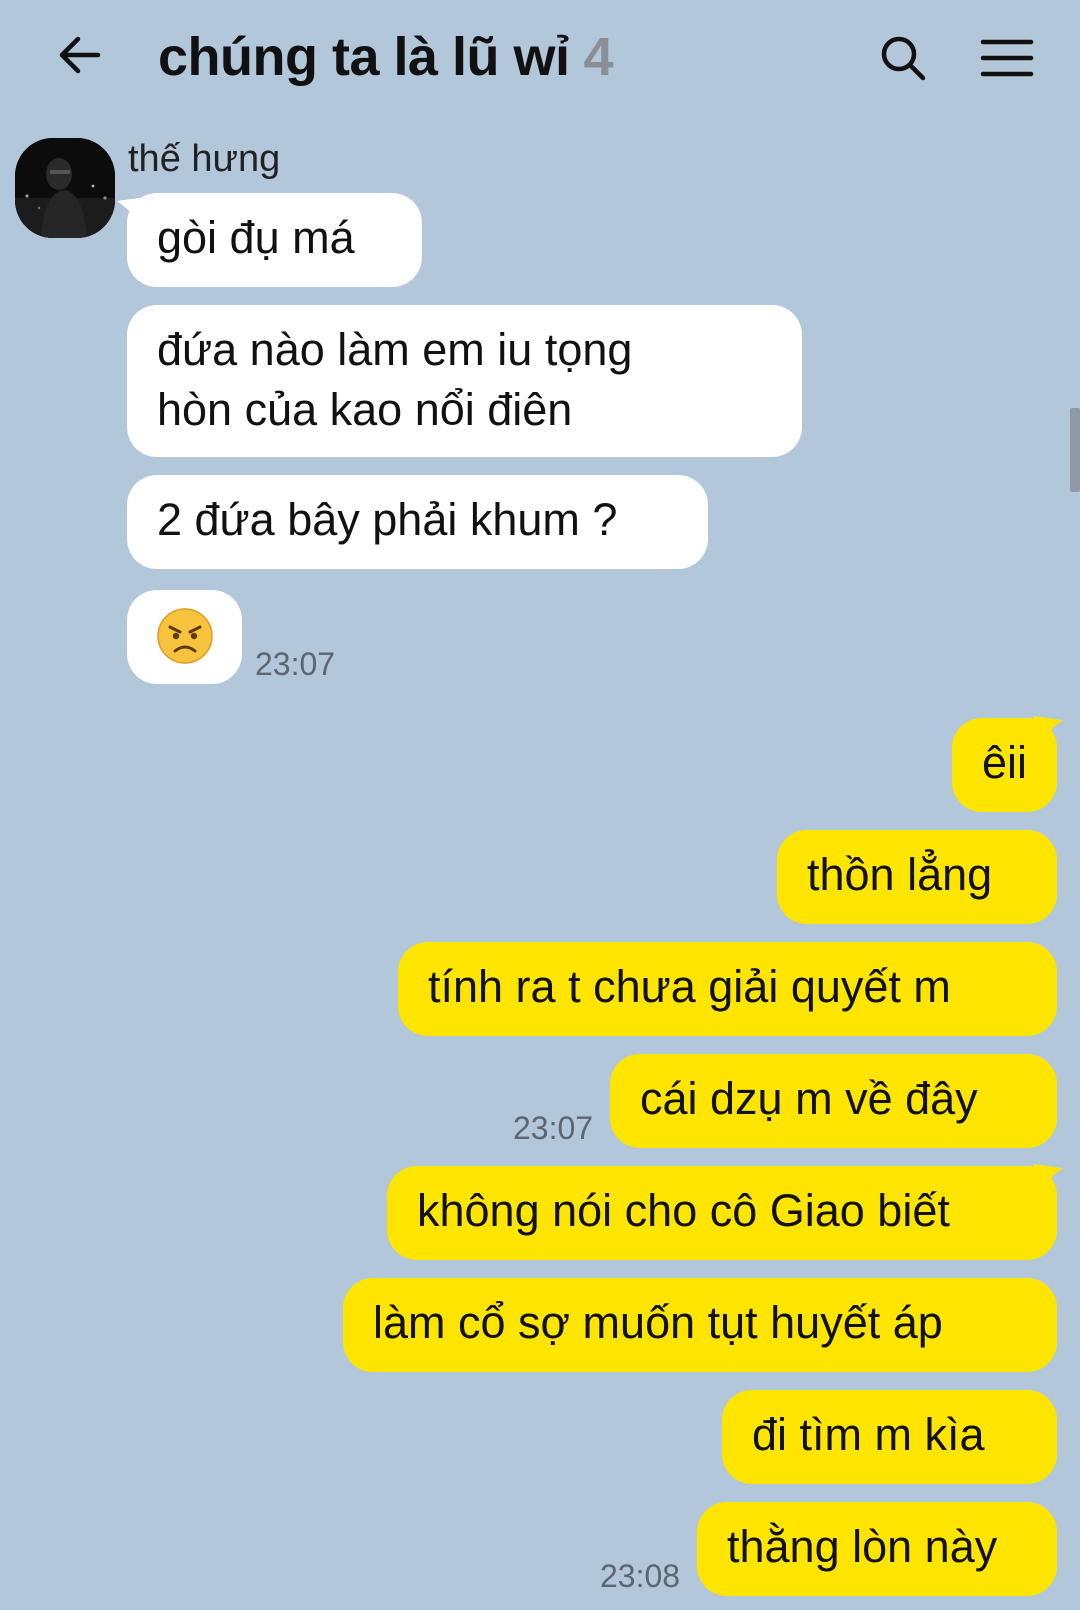 This screenshot has width=1080, height=1610. Describe the element at coordinates (204, 159) in the screenshot. I see `sender-name: thế hưng` at that location.